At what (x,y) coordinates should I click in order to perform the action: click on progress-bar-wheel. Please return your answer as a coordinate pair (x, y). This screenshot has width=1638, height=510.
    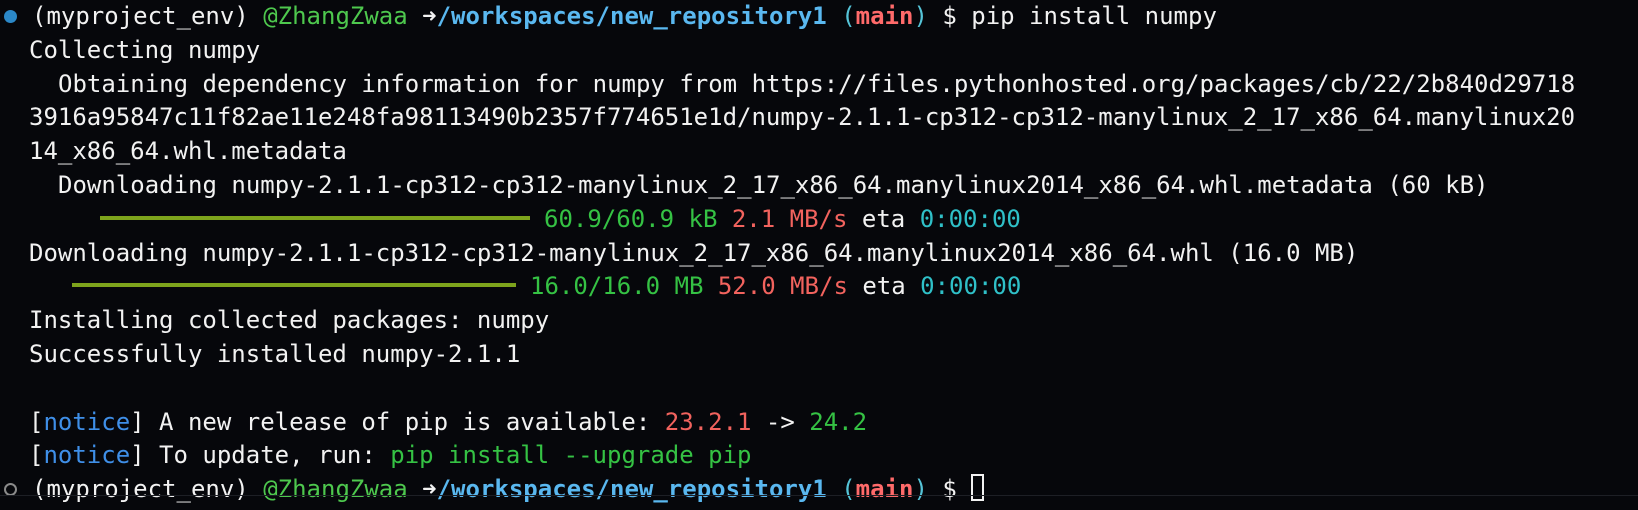
    Looking at the image, I should click on (294, 285).